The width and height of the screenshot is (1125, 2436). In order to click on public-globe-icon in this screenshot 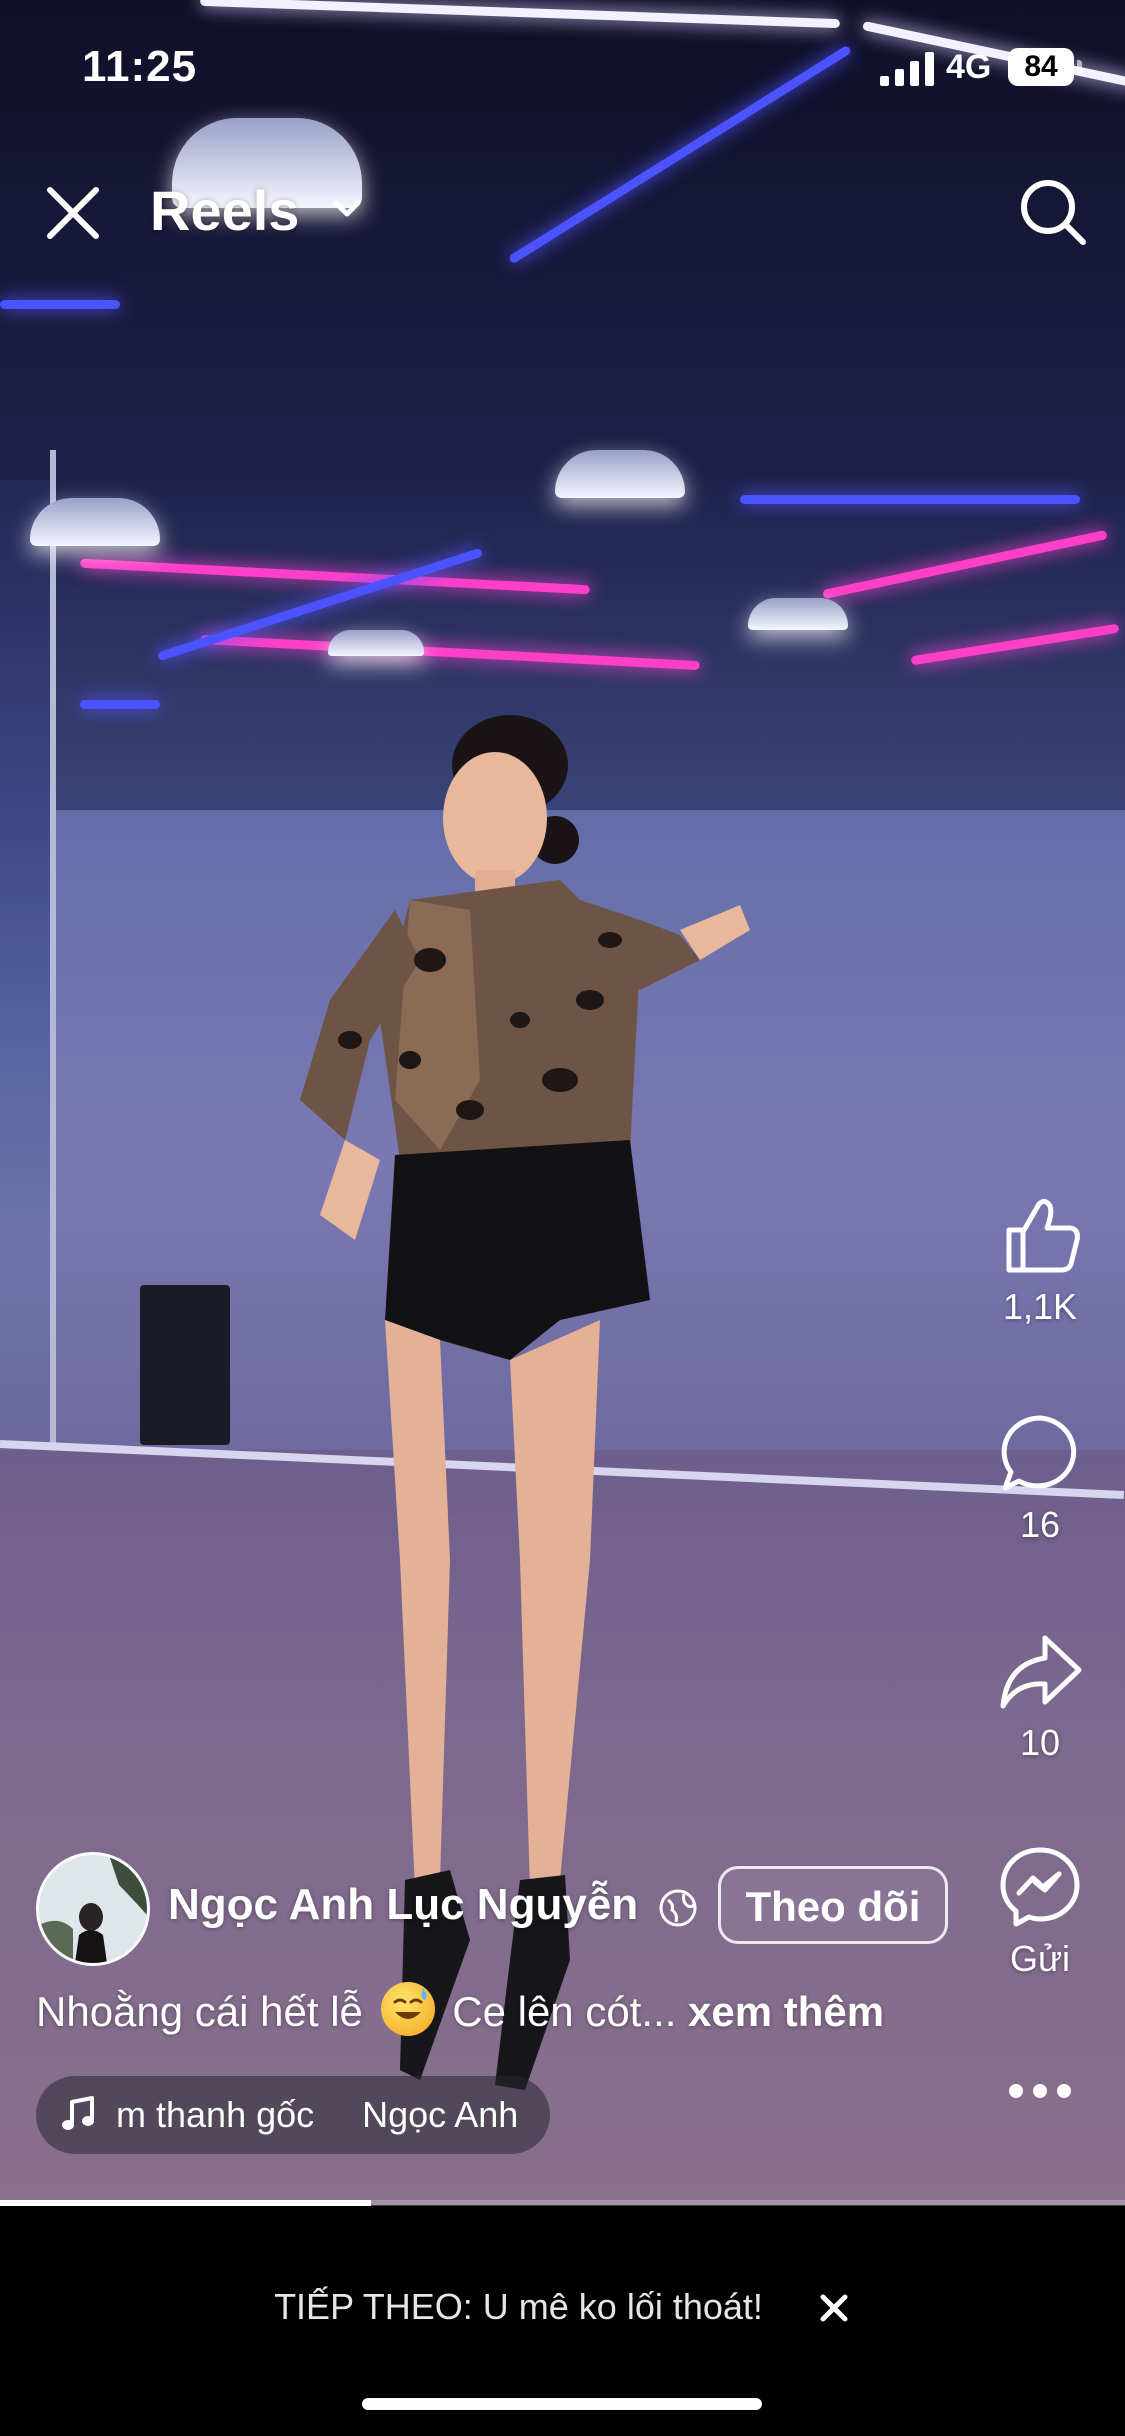, I will do `click(678, 1908)`.